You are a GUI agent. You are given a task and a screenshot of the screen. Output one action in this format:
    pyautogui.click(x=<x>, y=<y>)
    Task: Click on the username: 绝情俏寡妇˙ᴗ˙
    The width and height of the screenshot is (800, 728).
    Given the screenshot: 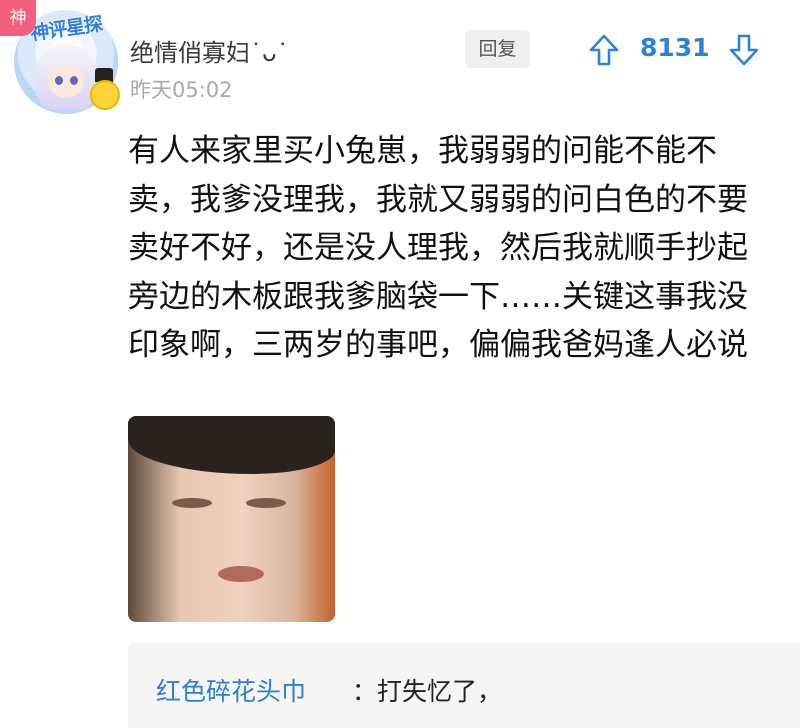 What is the action you would take?
    pyautogui.click(x=209, y=50)
    